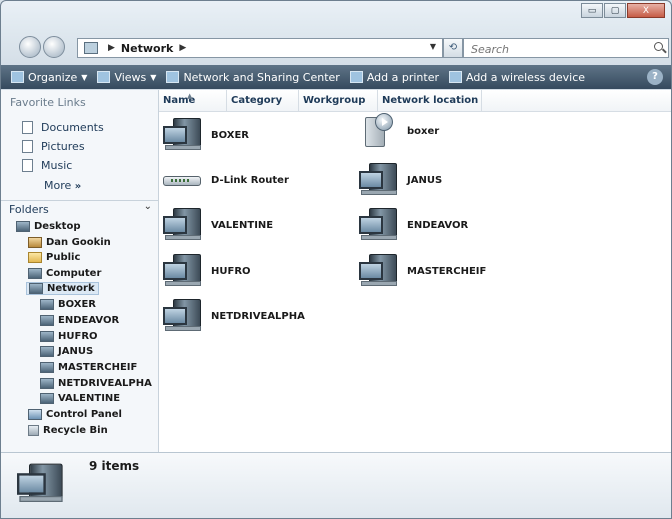 The image size is (672, 519). What do you see at coordinates (33, 430) in the screenshot?
I see `recycle-bin-icon` at bounding box center [33, 430].